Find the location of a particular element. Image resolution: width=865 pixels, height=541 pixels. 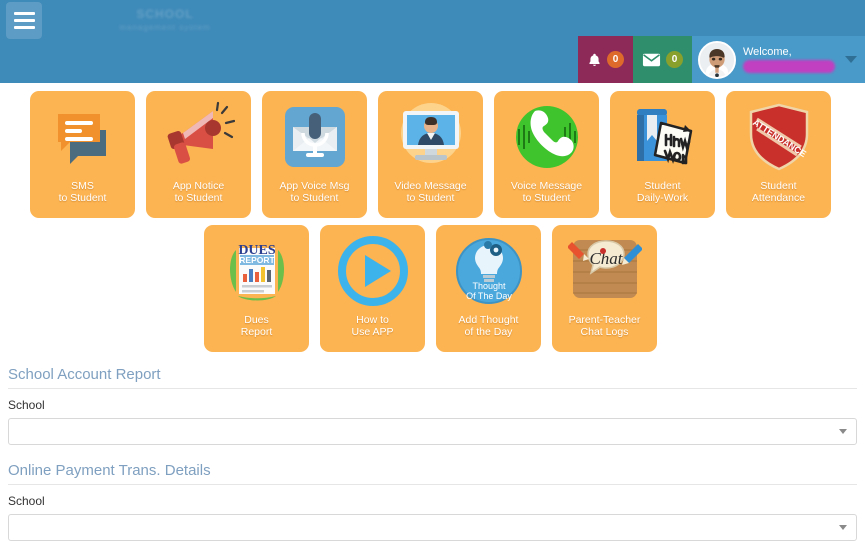

tile-label-line1: Add Thought is located at coordinates (488, 320).